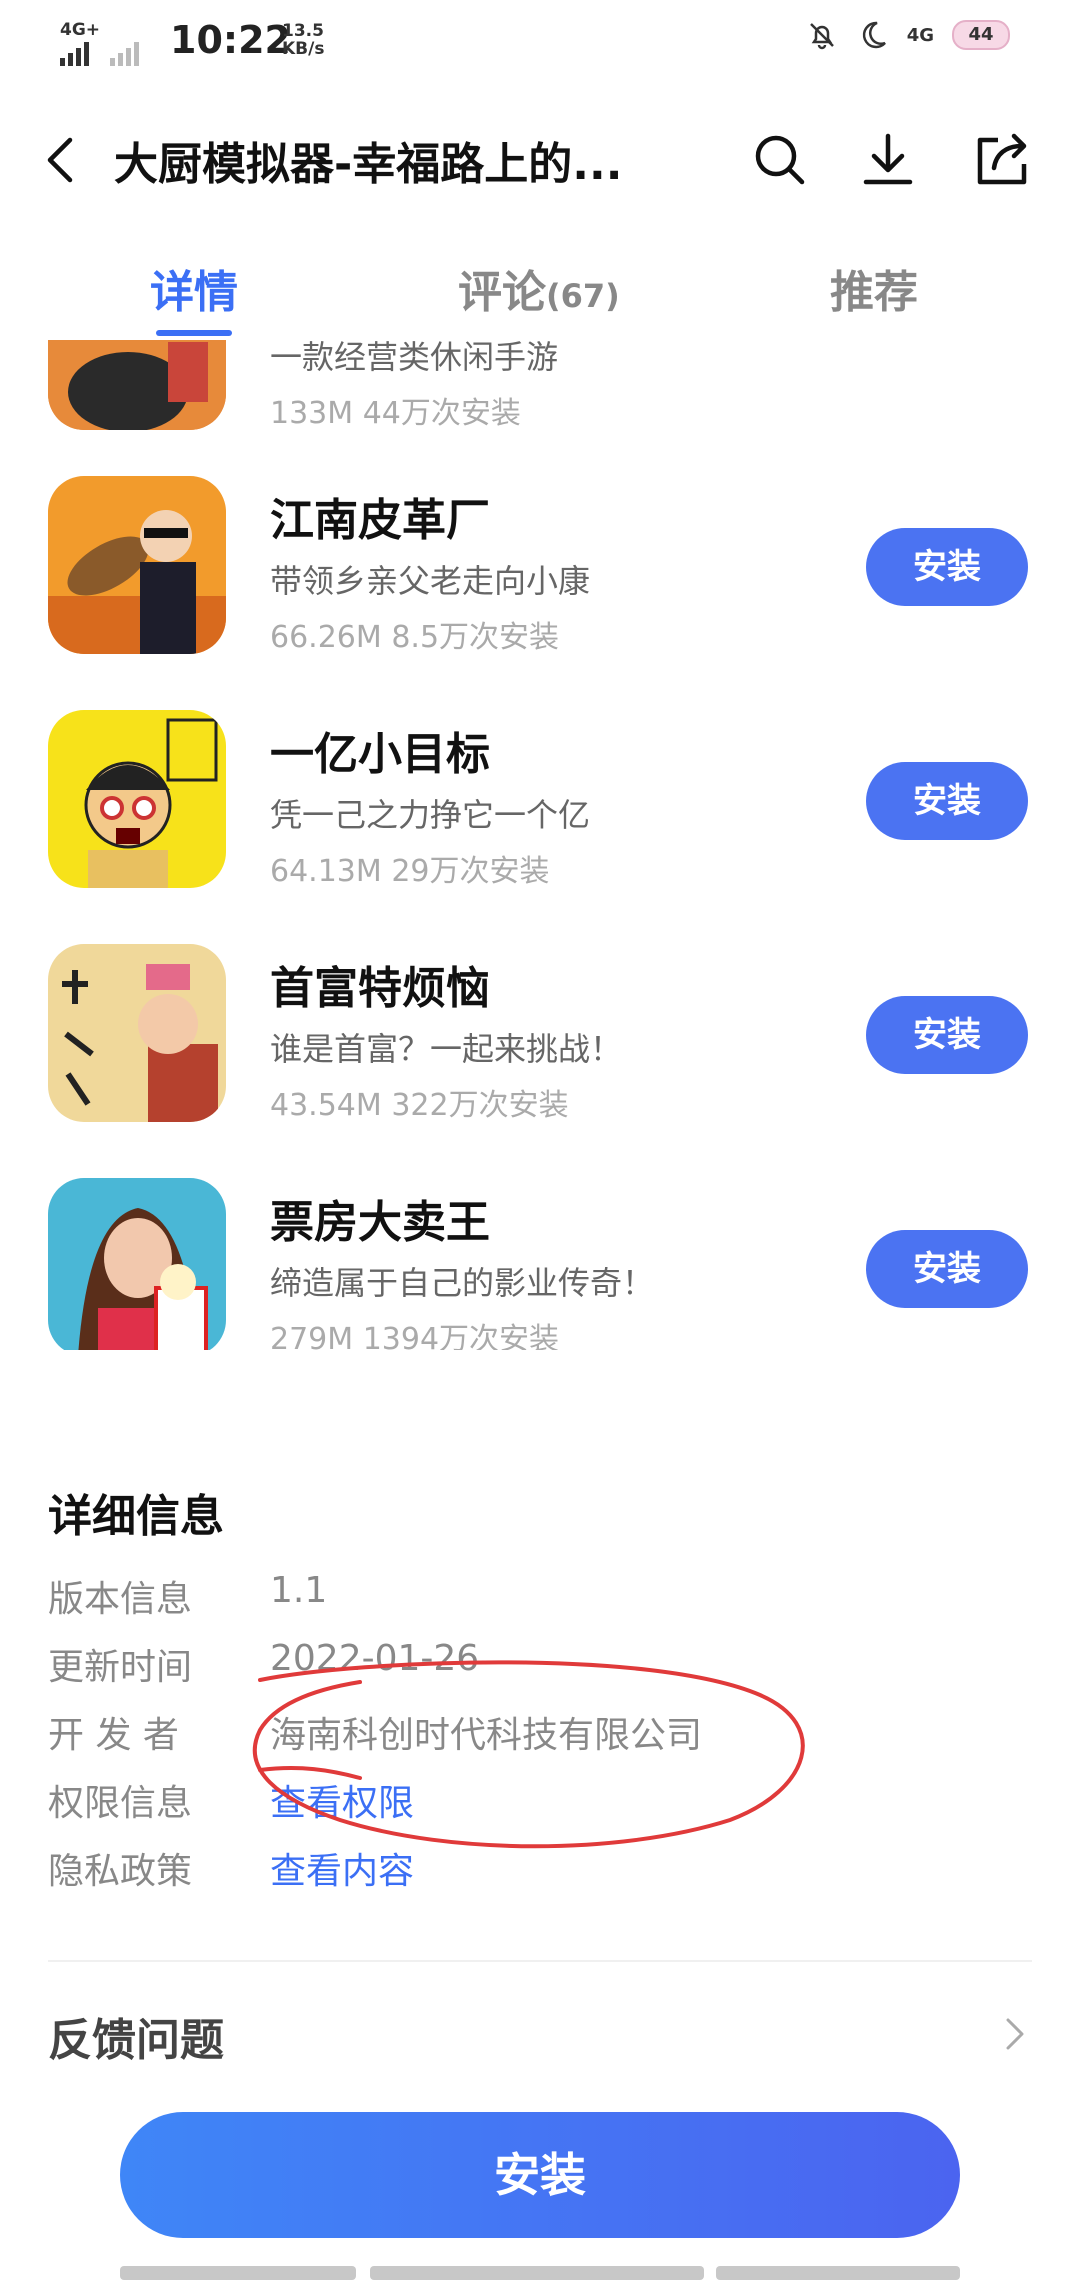 The width and height of the screenshot is (1080, 2280). I want to click on app-desc: 带领乡亲父老走向小康, so click(430, 581).